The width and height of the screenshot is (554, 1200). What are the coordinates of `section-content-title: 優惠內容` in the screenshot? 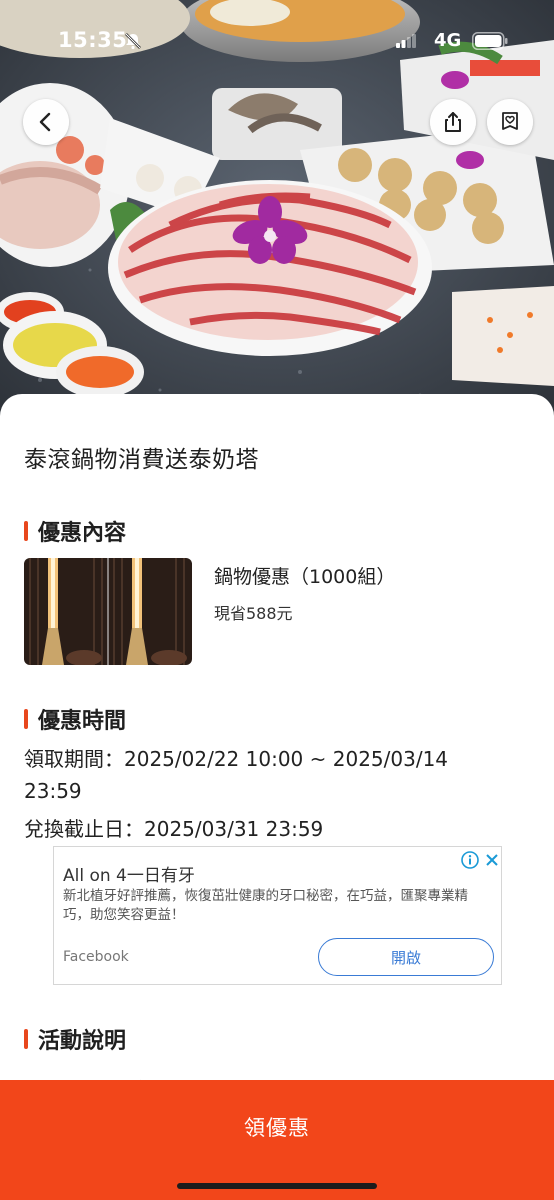 It's located at (82, 533).